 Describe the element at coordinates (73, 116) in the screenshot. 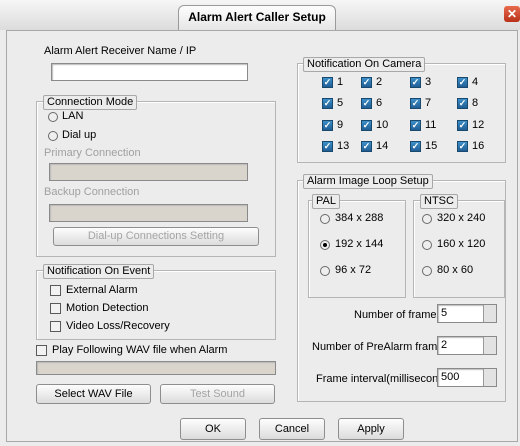

I see `lan-label: LAN` at that location.